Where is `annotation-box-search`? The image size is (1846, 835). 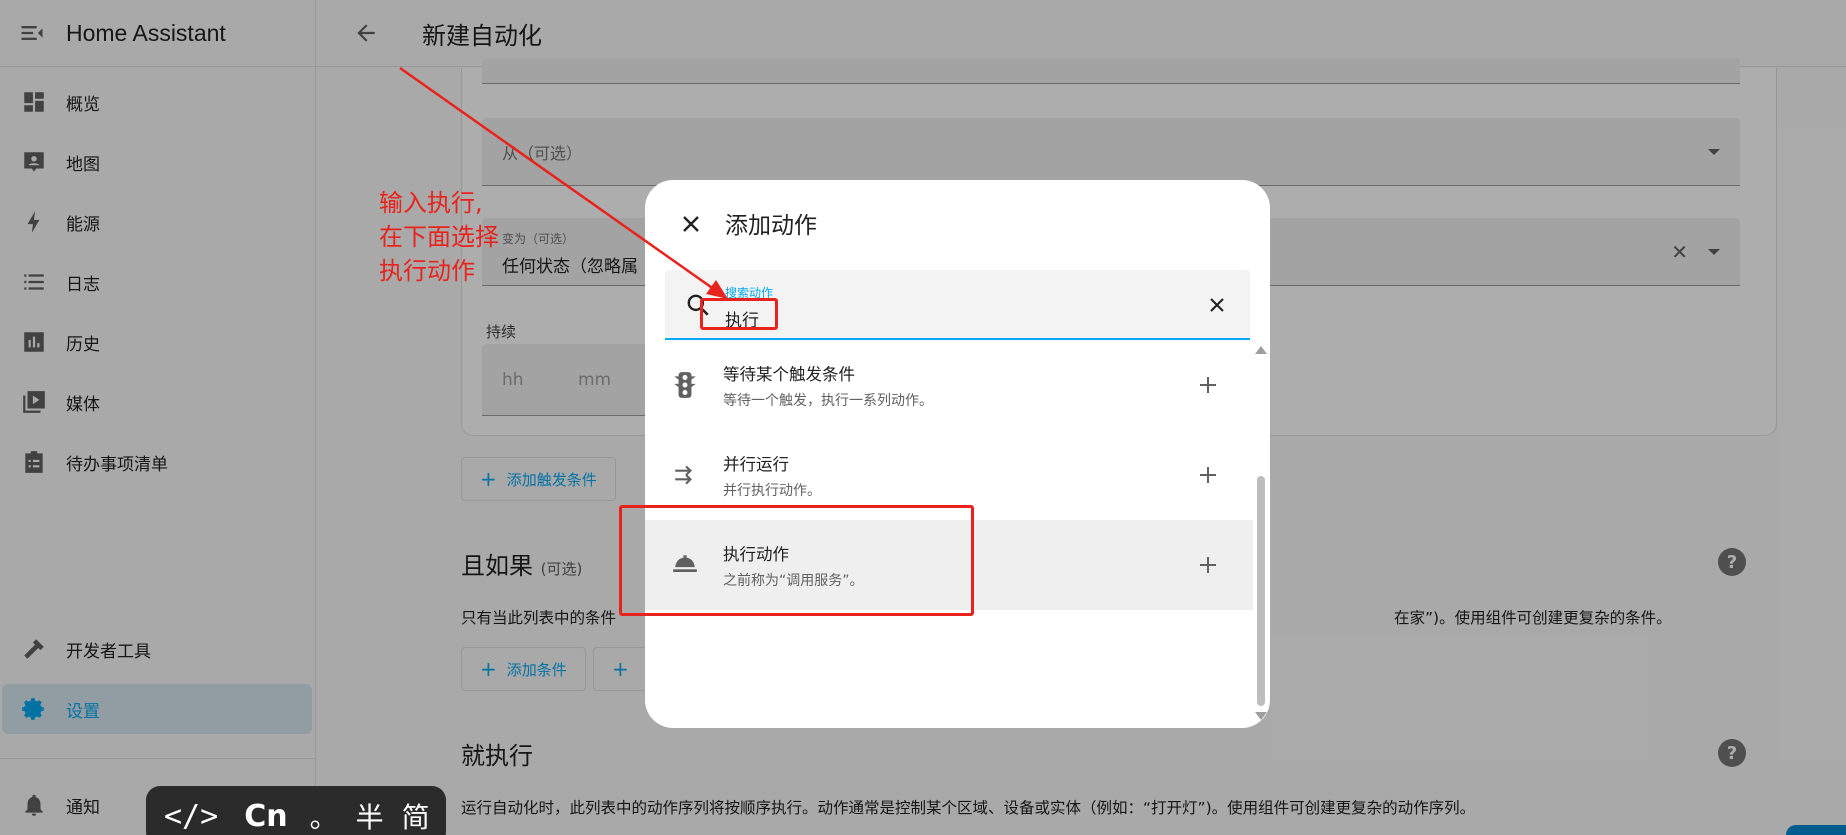 annotation-box-search is located at coordinates (739, 314).